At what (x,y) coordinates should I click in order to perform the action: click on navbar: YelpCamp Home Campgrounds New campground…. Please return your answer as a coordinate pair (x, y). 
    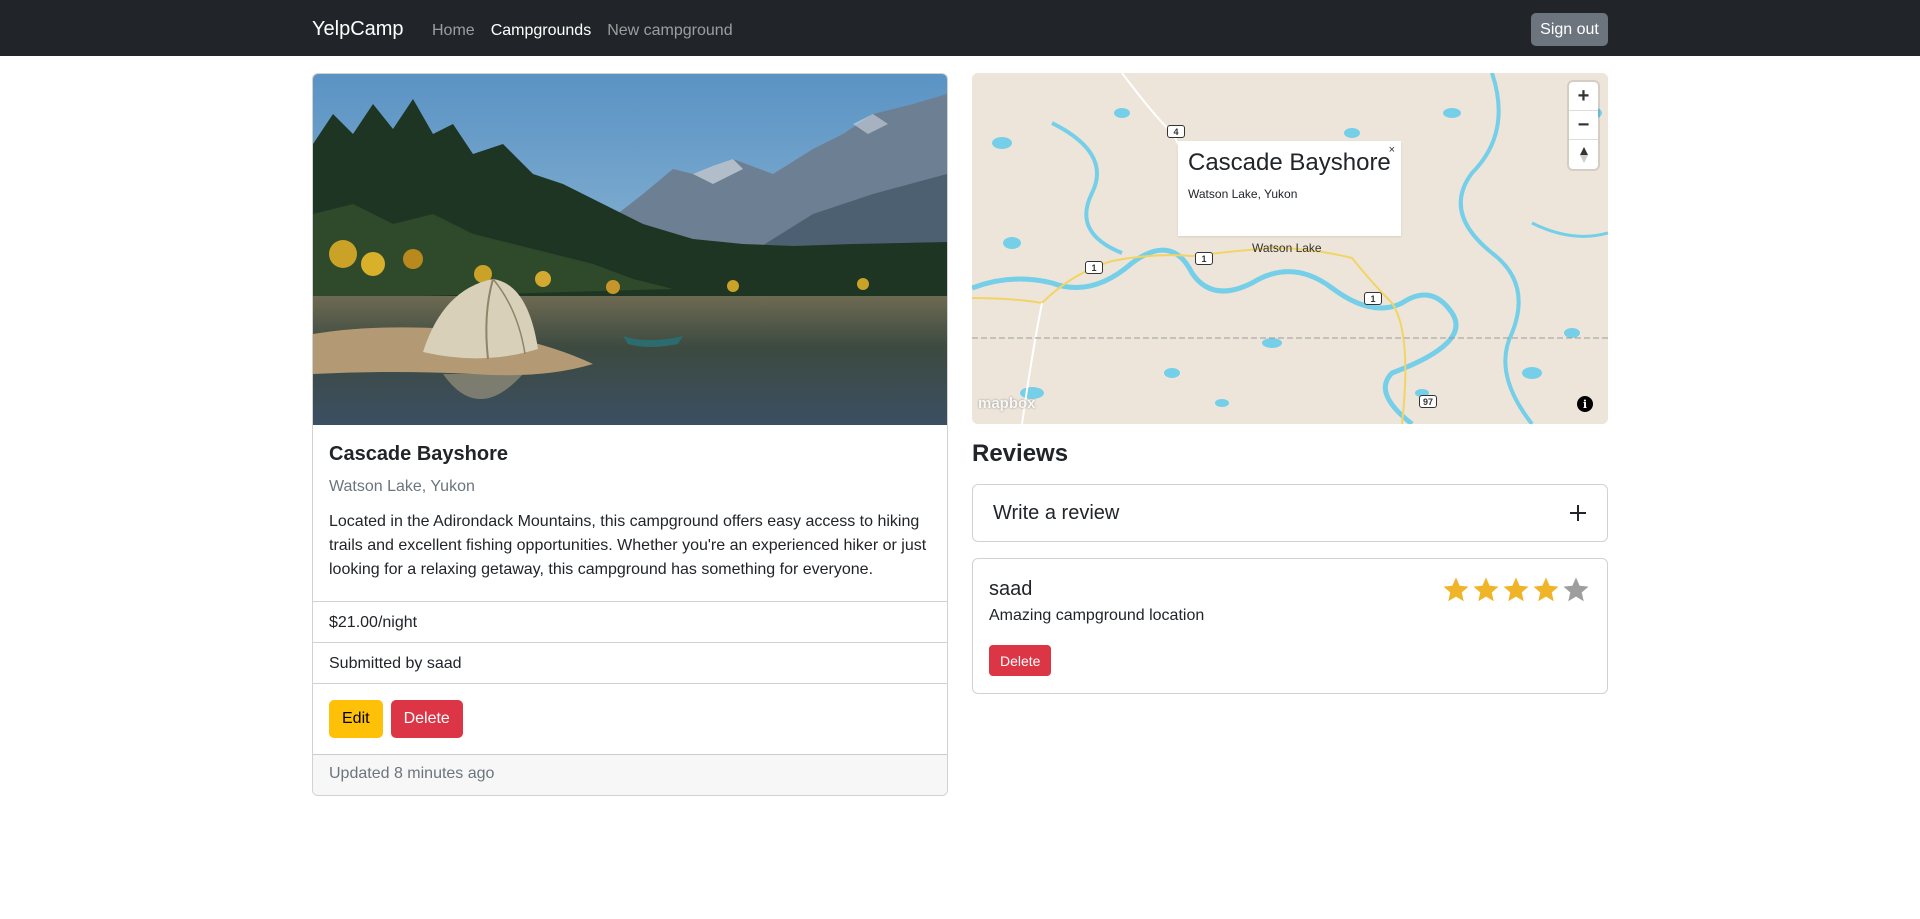
    Looking at the image, I should click on (960, 28).